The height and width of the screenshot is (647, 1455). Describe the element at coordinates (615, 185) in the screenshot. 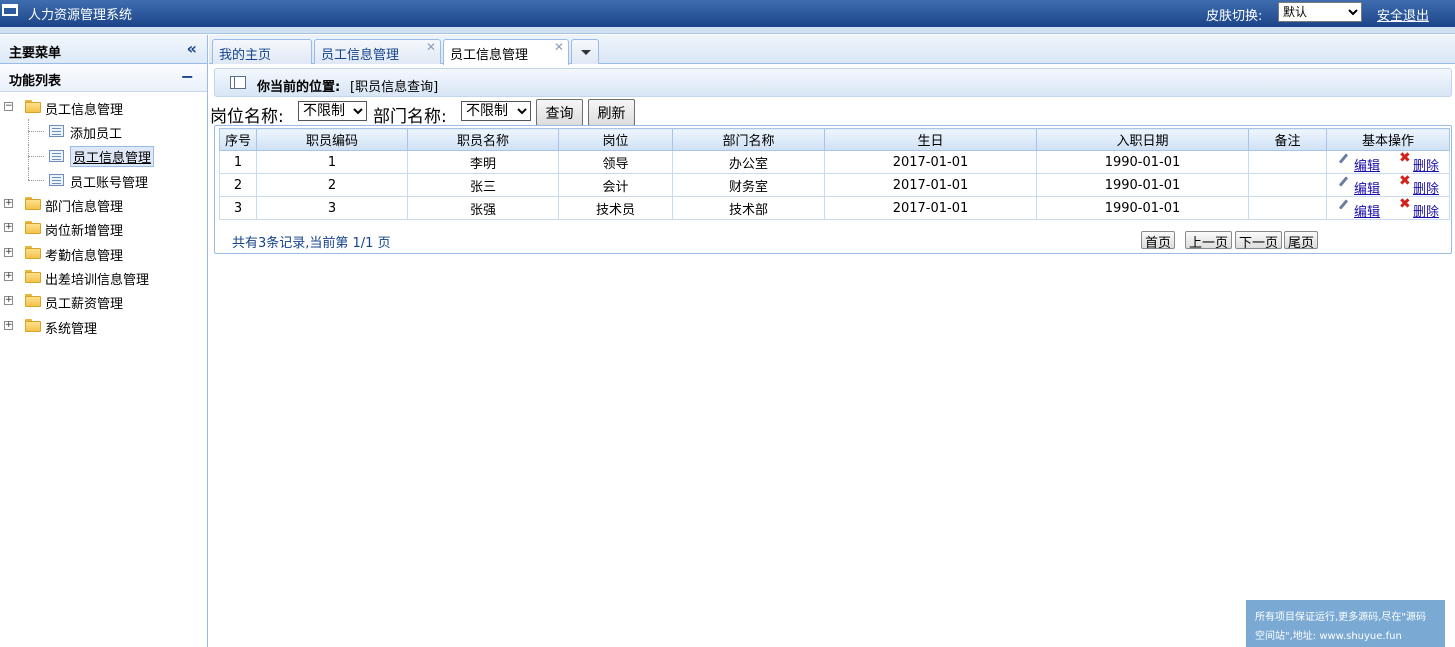

I see `cell-position: 会计` at that location.